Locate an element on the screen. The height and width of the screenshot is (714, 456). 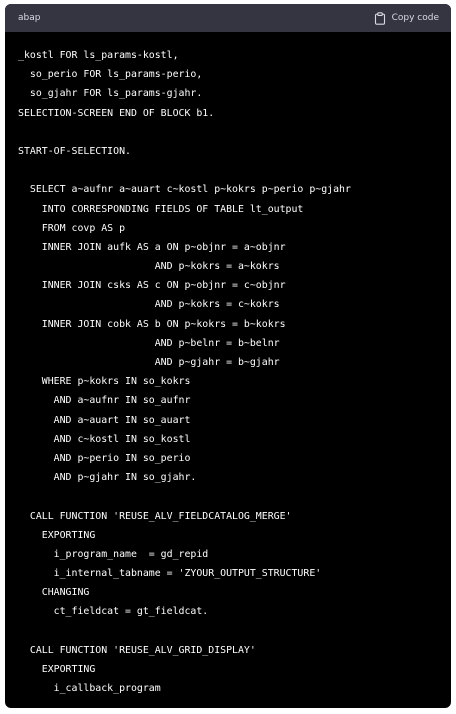
code-line: CHANGING is located at coordinates (54, 593).